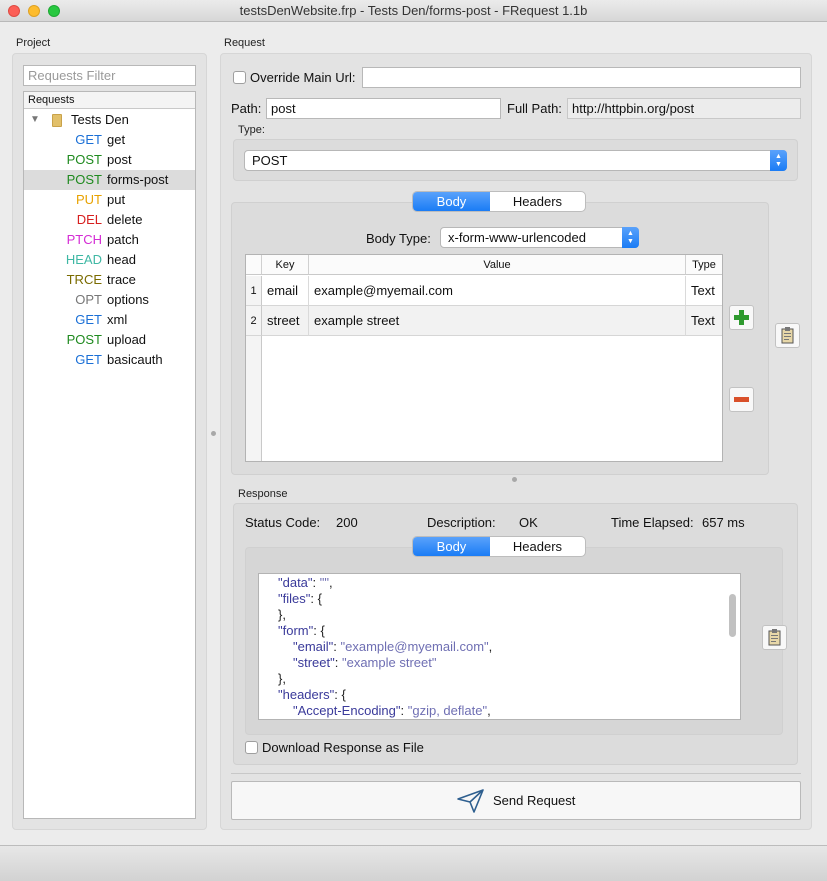  Describe the element at coordinates (296, 630) in the screenshot. I see `json-key: "form"` at that location.